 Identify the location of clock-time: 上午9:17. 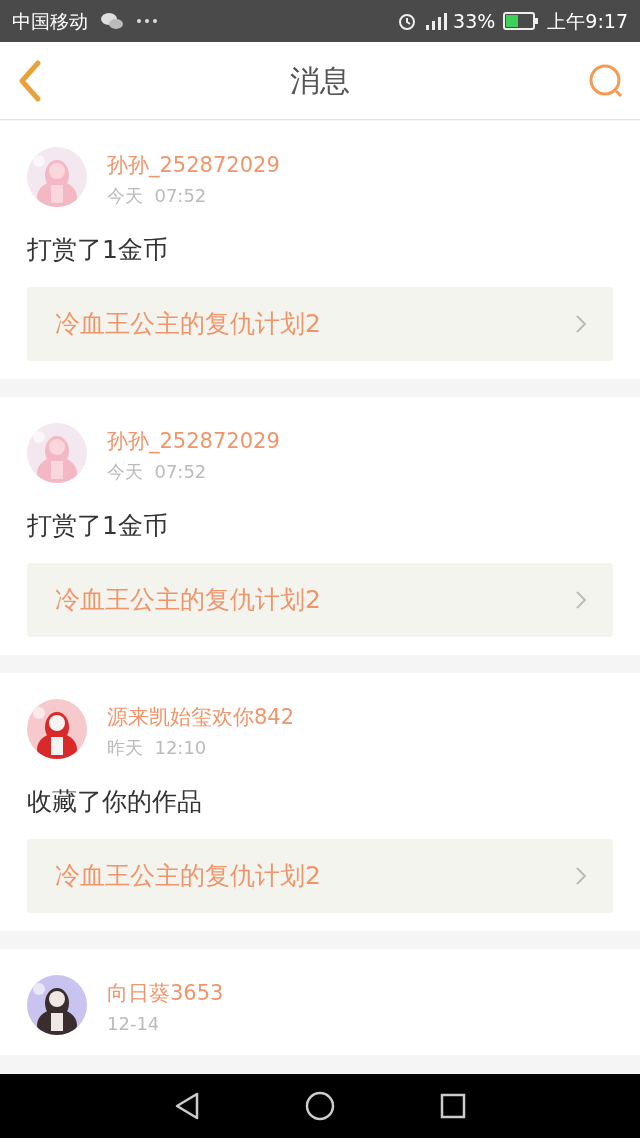
(587, 21).